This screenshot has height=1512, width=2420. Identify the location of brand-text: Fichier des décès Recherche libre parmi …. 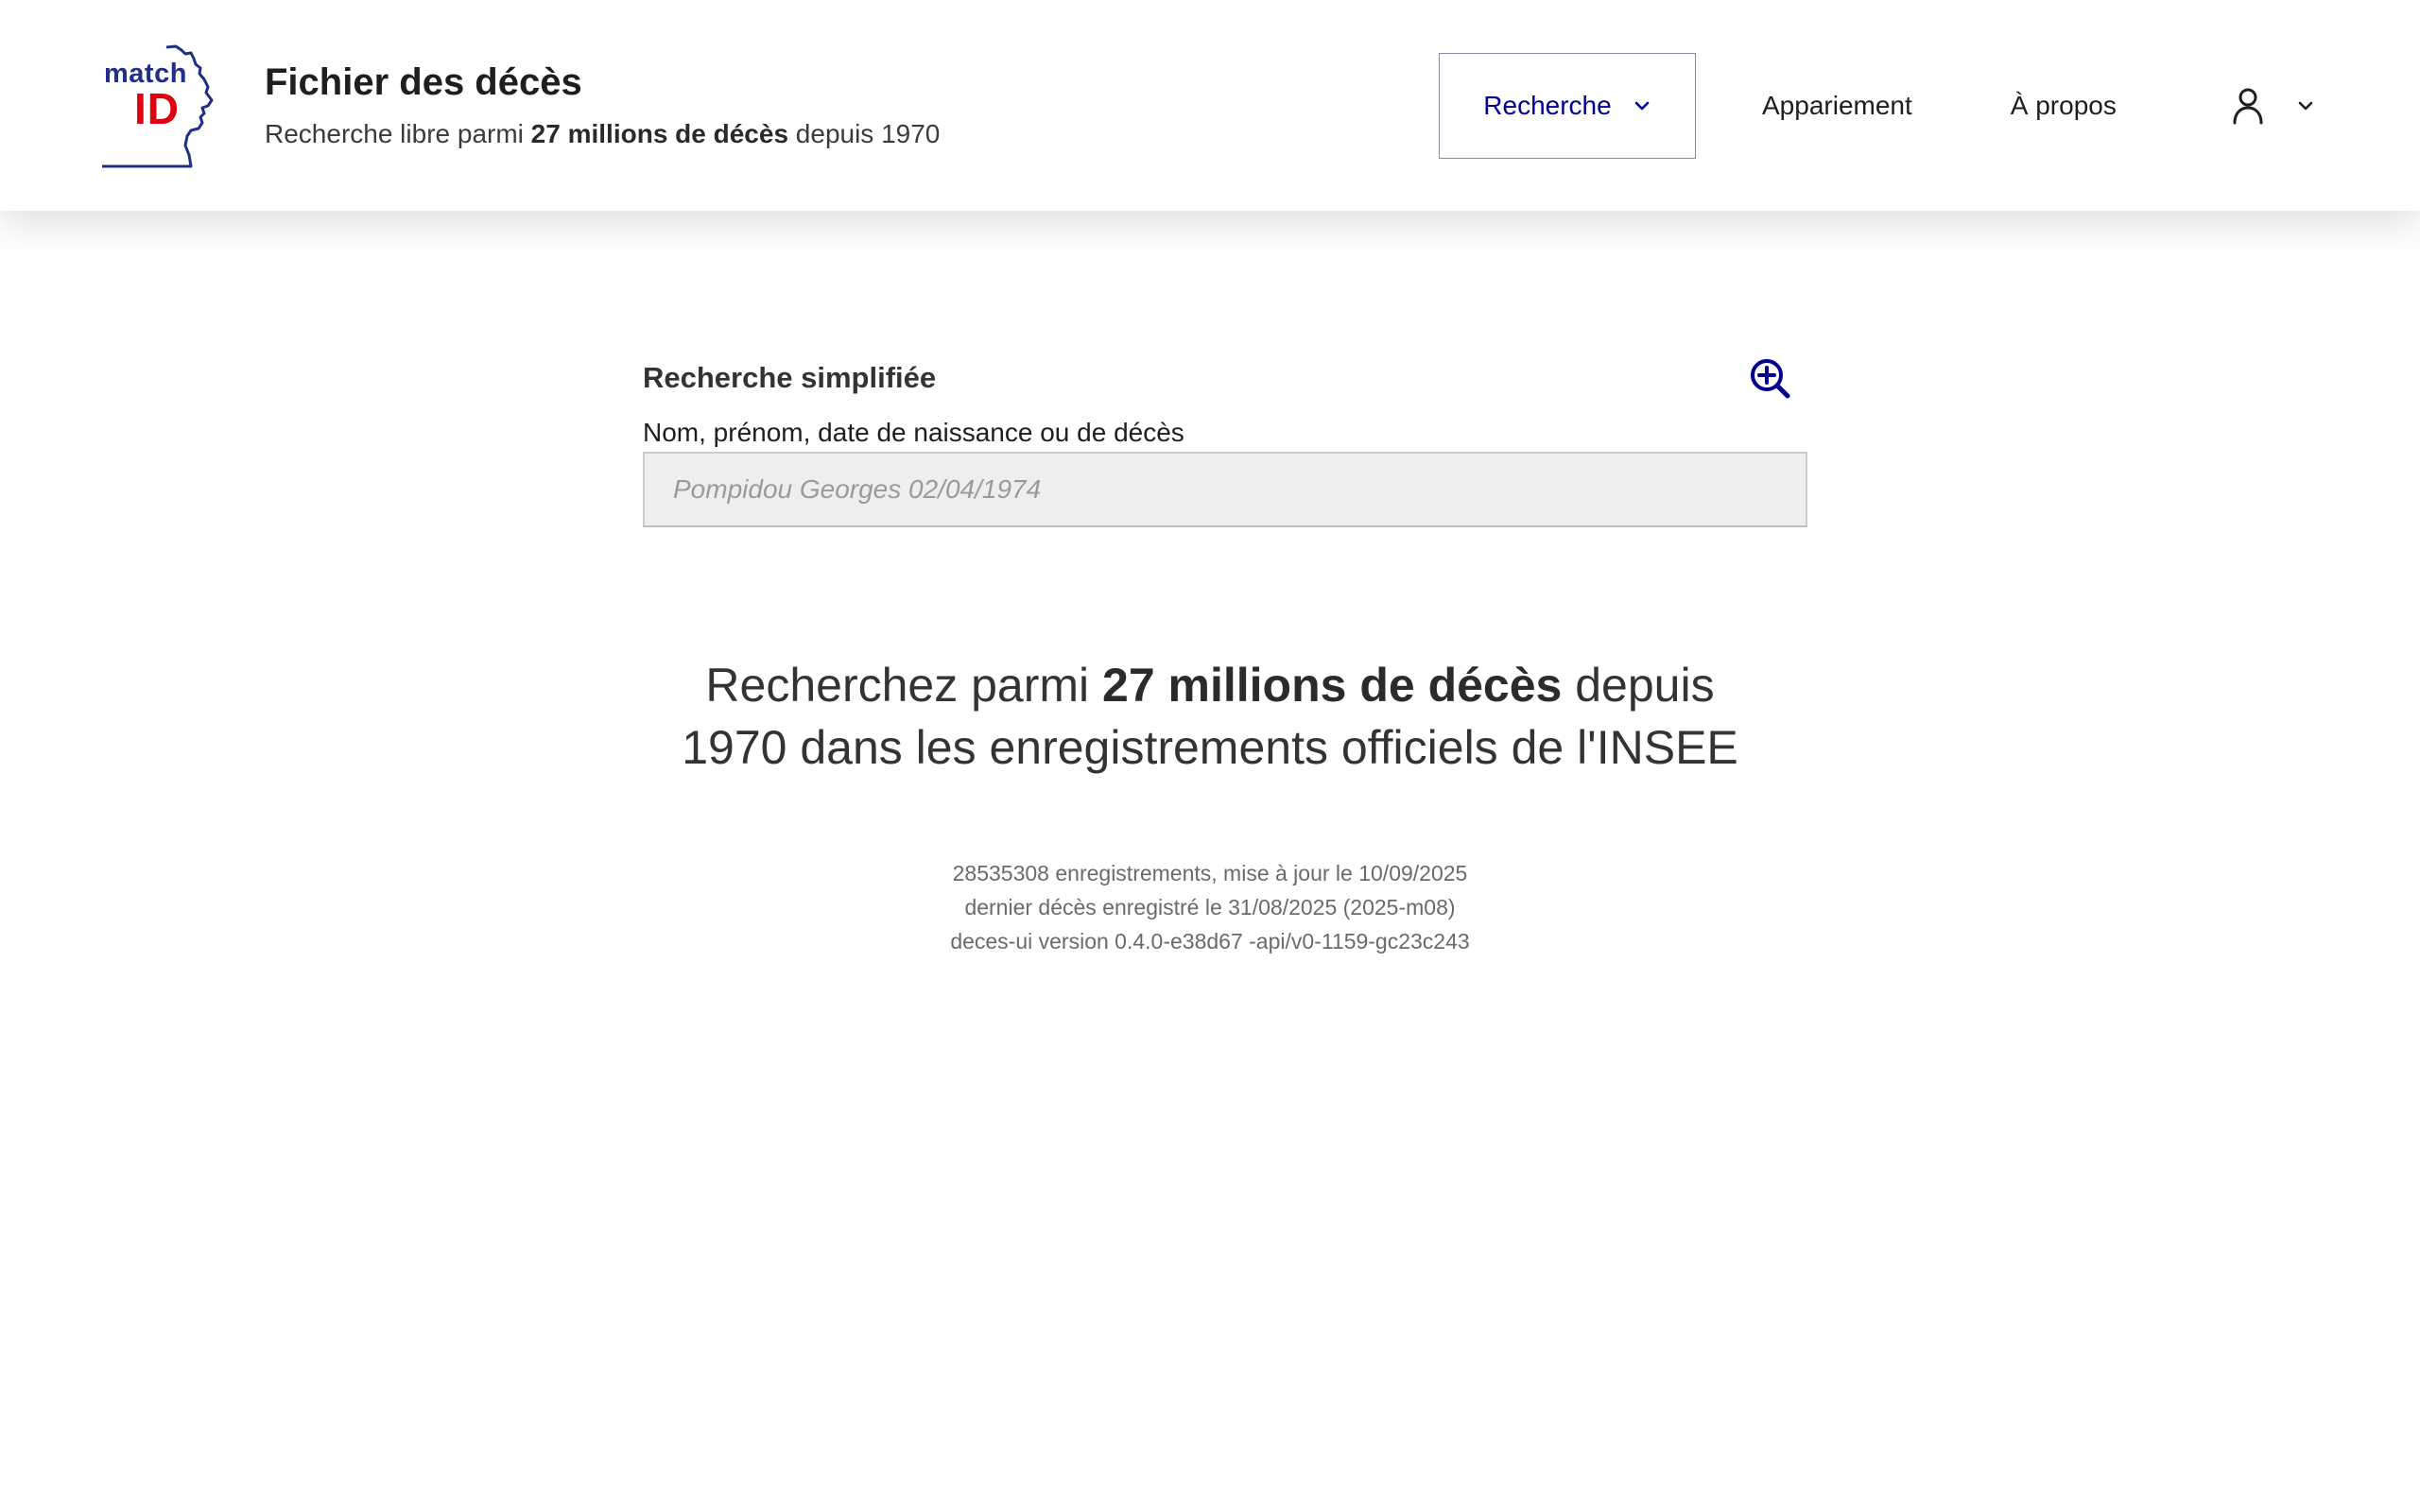
(602, 105).